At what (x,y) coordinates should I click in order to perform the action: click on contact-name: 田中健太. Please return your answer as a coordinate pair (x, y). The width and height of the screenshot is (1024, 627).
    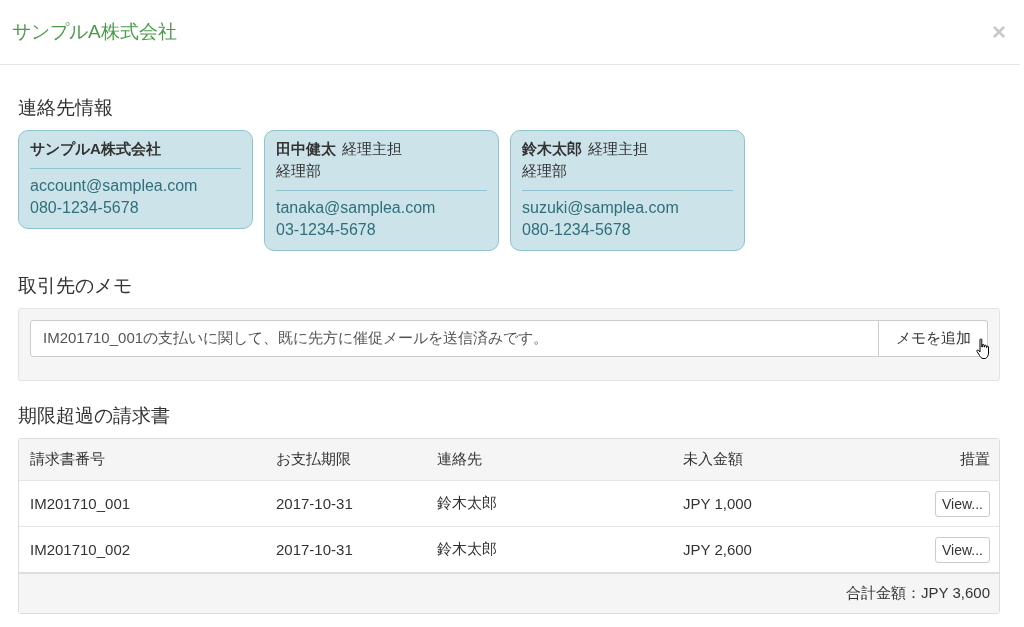
    Looking at the image, I should click on (306, 148).